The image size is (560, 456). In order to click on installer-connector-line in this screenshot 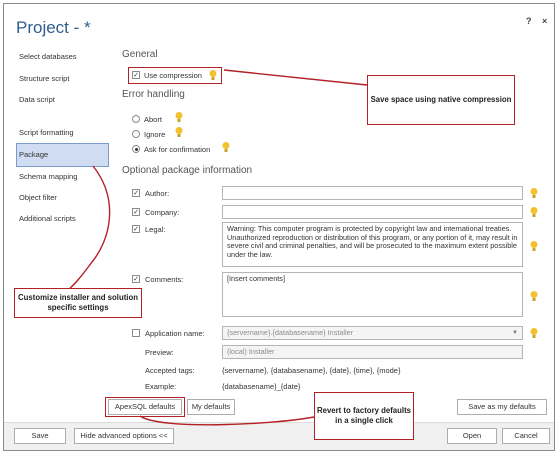, I will do `click(90, 227)`.